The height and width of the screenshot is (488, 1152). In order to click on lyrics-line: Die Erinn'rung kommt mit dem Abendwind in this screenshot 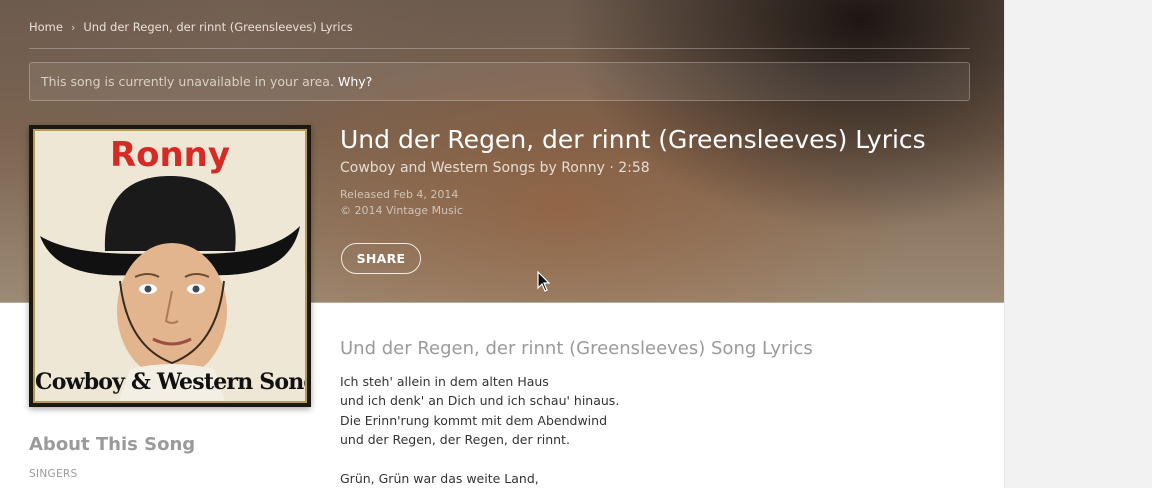, I will do `click(473, 420)`.